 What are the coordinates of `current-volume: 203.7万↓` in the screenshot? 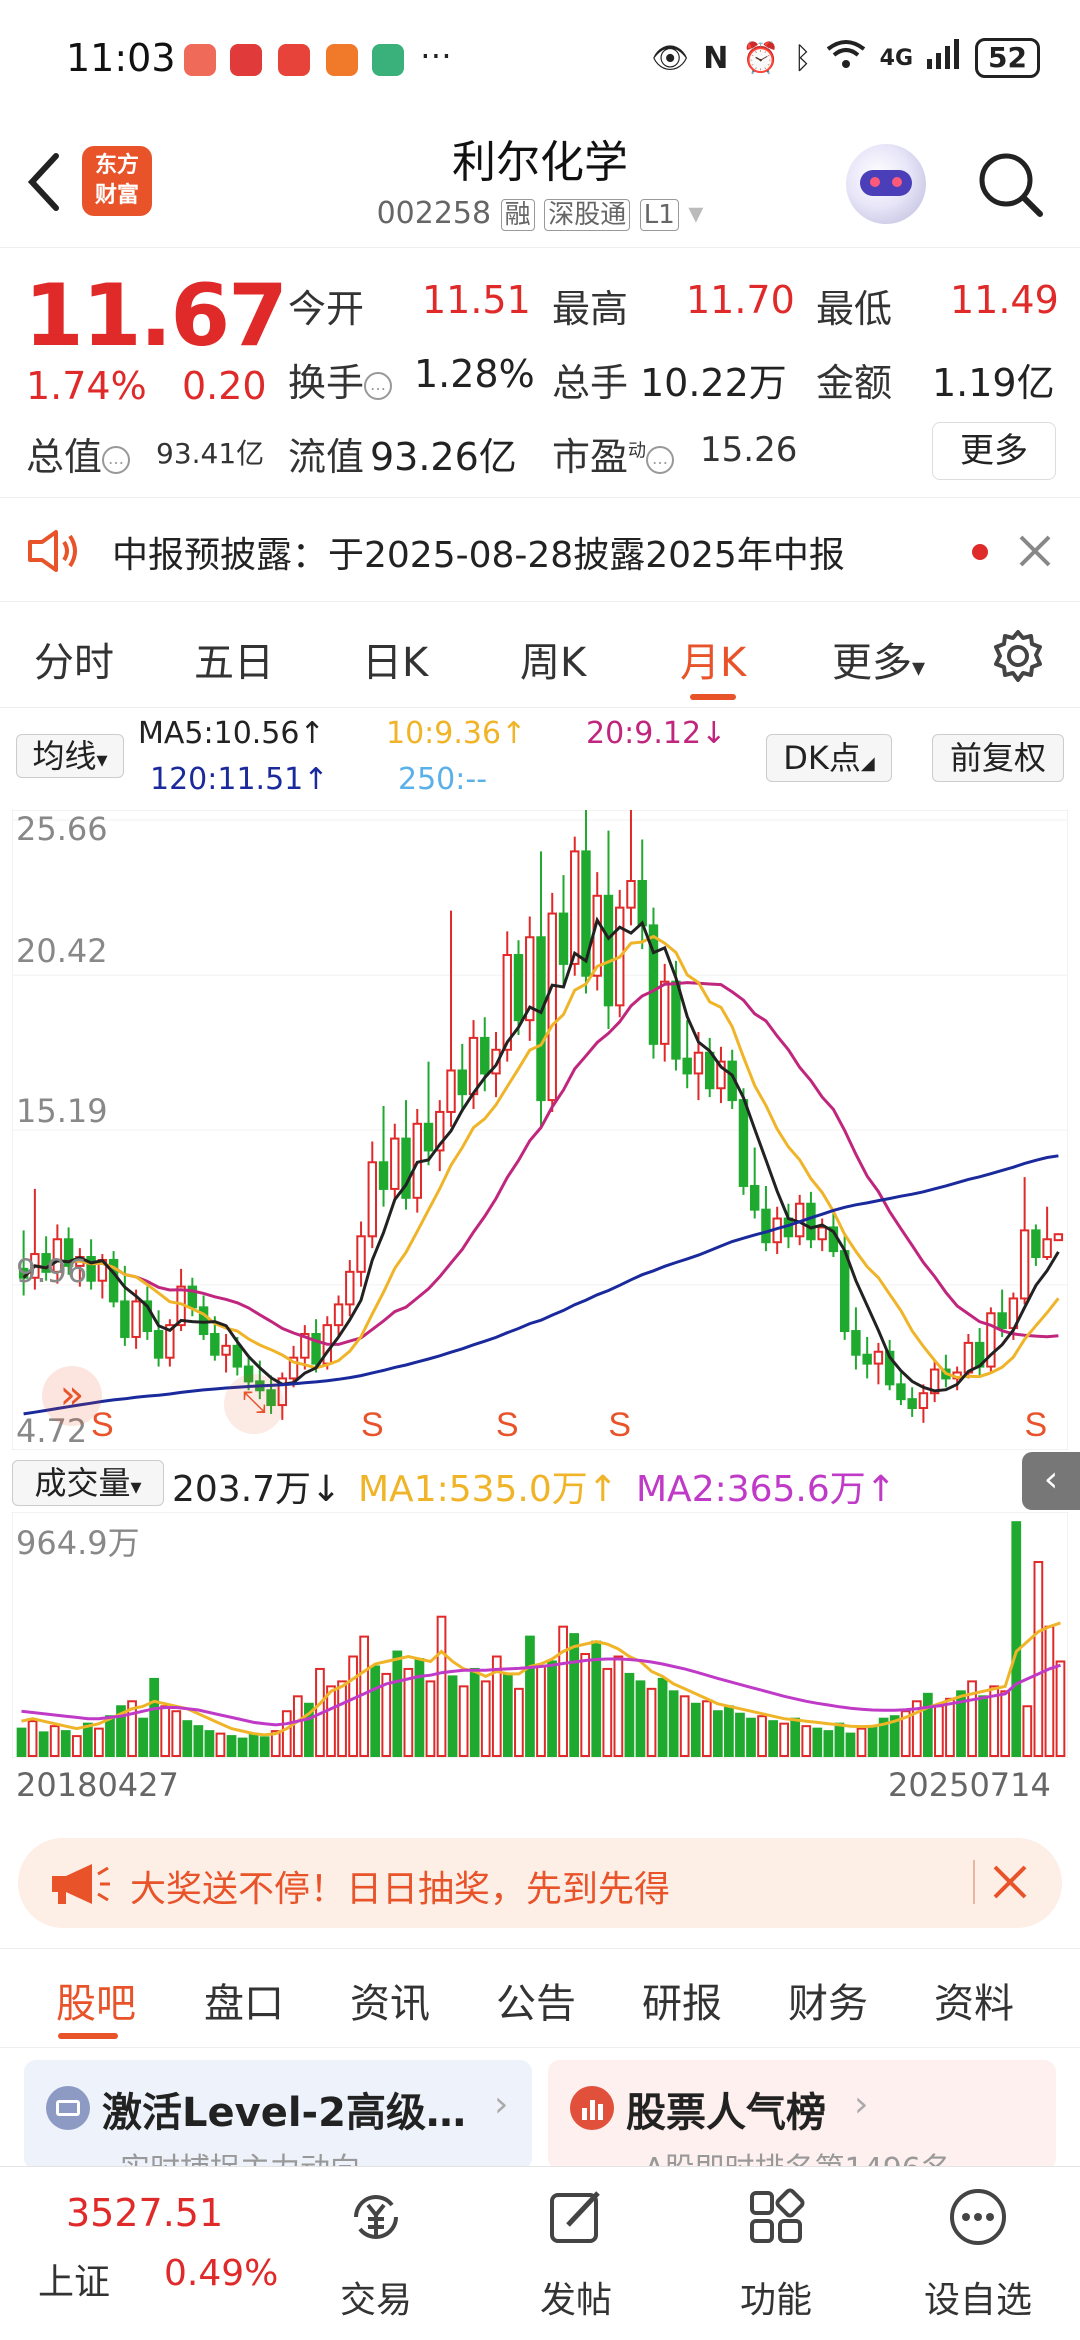 It's located at (257, 1489).